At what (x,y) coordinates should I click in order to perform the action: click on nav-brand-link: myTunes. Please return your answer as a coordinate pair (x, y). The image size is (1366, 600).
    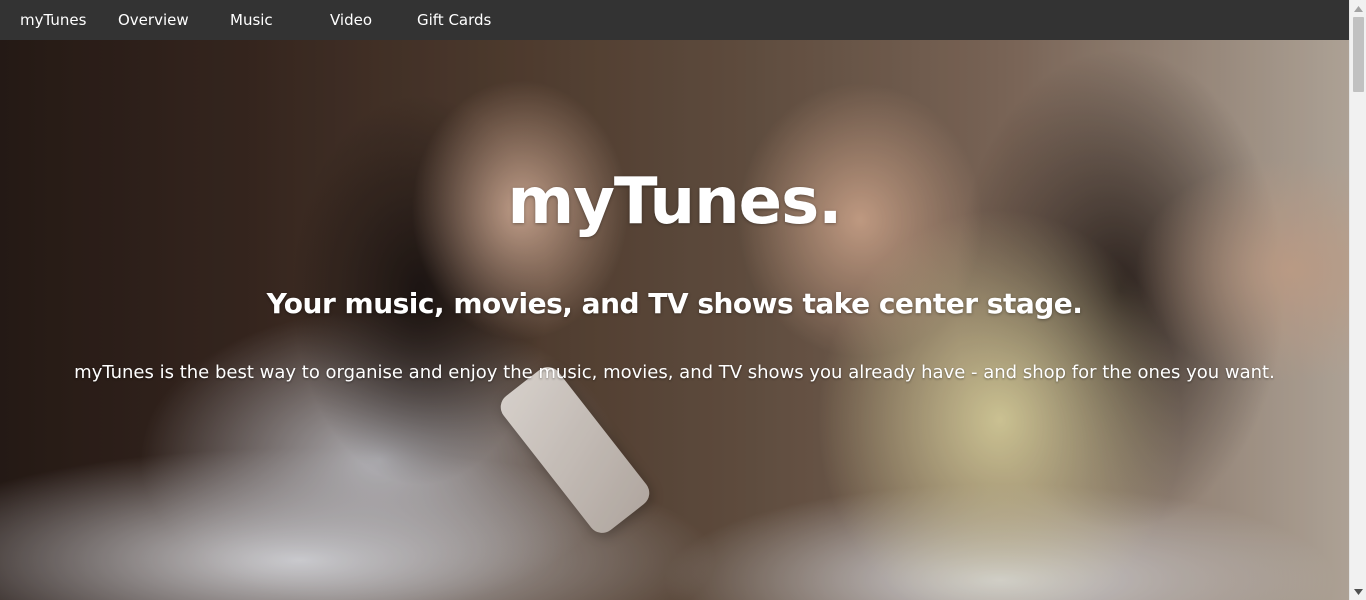
    Looking at the image, I should click on (53, 20).